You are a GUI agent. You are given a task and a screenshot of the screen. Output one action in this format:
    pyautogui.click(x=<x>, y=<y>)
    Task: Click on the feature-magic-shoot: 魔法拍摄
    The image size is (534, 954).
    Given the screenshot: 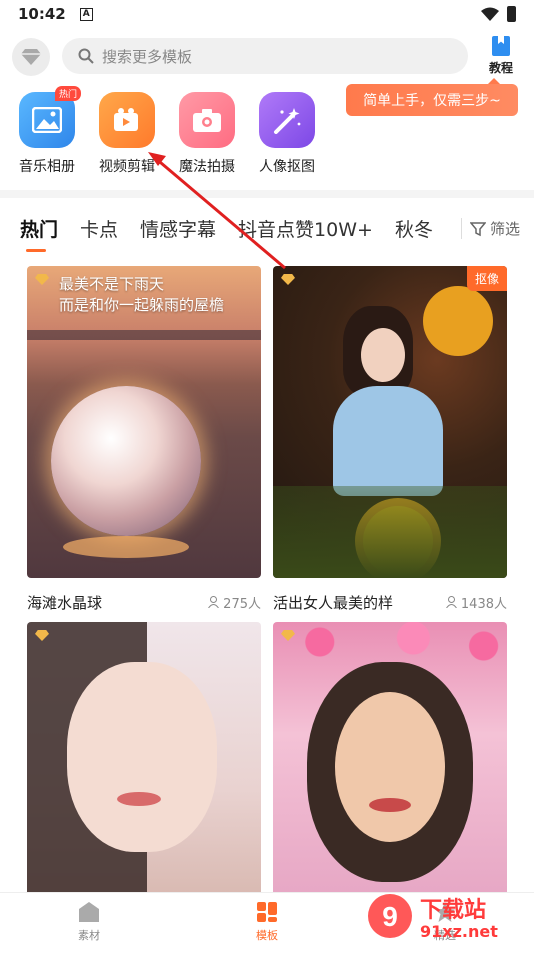 What is the action you would take?
    pyautogui.click(x=207, y=134)
    